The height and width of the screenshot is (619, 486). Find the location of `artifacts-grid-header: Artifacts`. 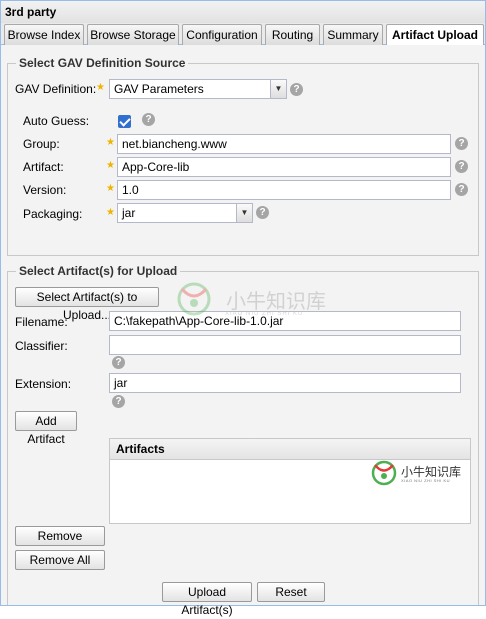

artifacts-grid-header: Artifacts is located at coordinates (290, 449).